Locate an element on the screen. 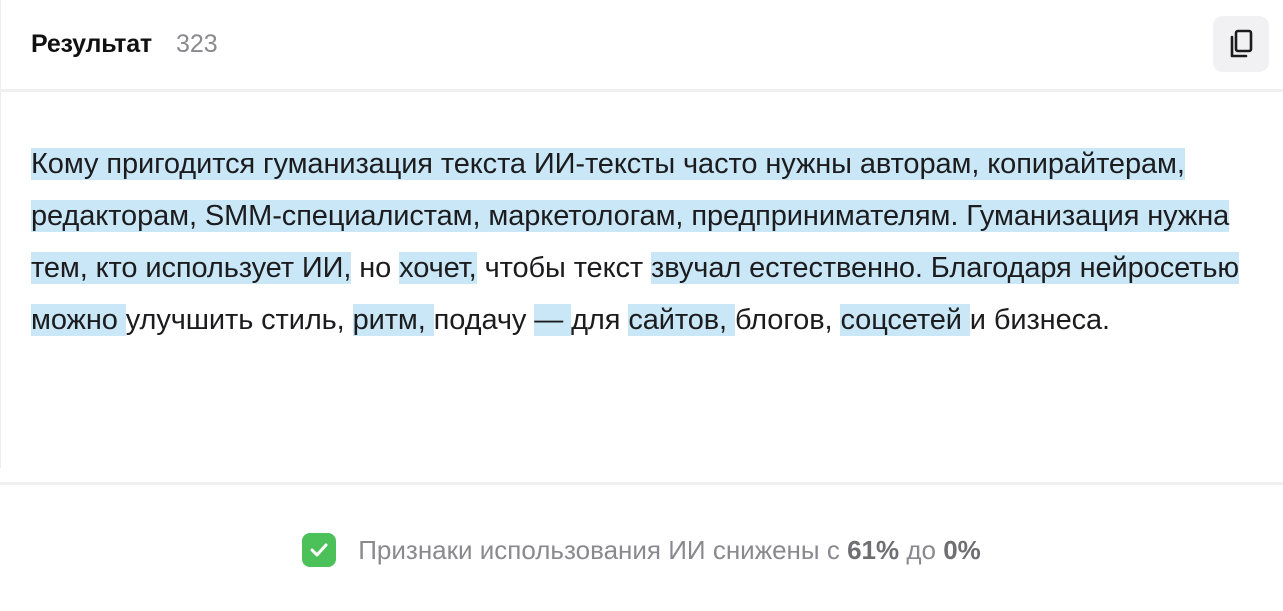 The width and height of the screenshot is (1283, 611). copy-icon is located at coordinates (1241, 43).